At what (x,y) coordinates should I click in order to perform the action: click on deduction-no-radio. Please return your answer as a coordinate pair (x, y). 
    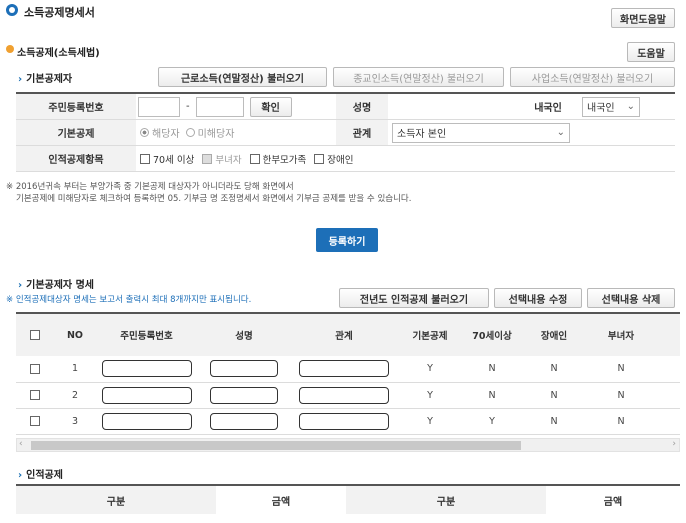
    Looking at the image, I should click on (190, 132).